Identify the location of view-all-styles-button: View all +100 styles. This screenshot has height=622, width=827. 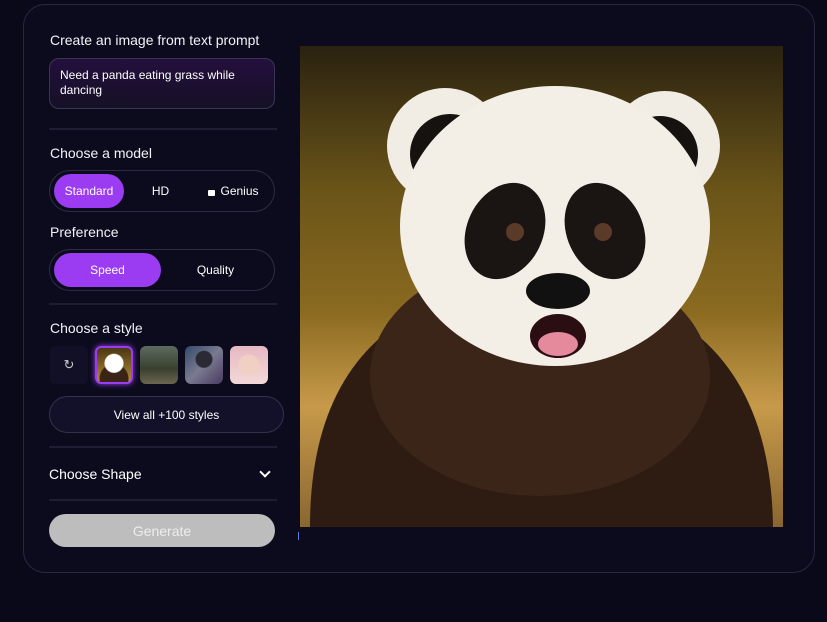
(166, 414).